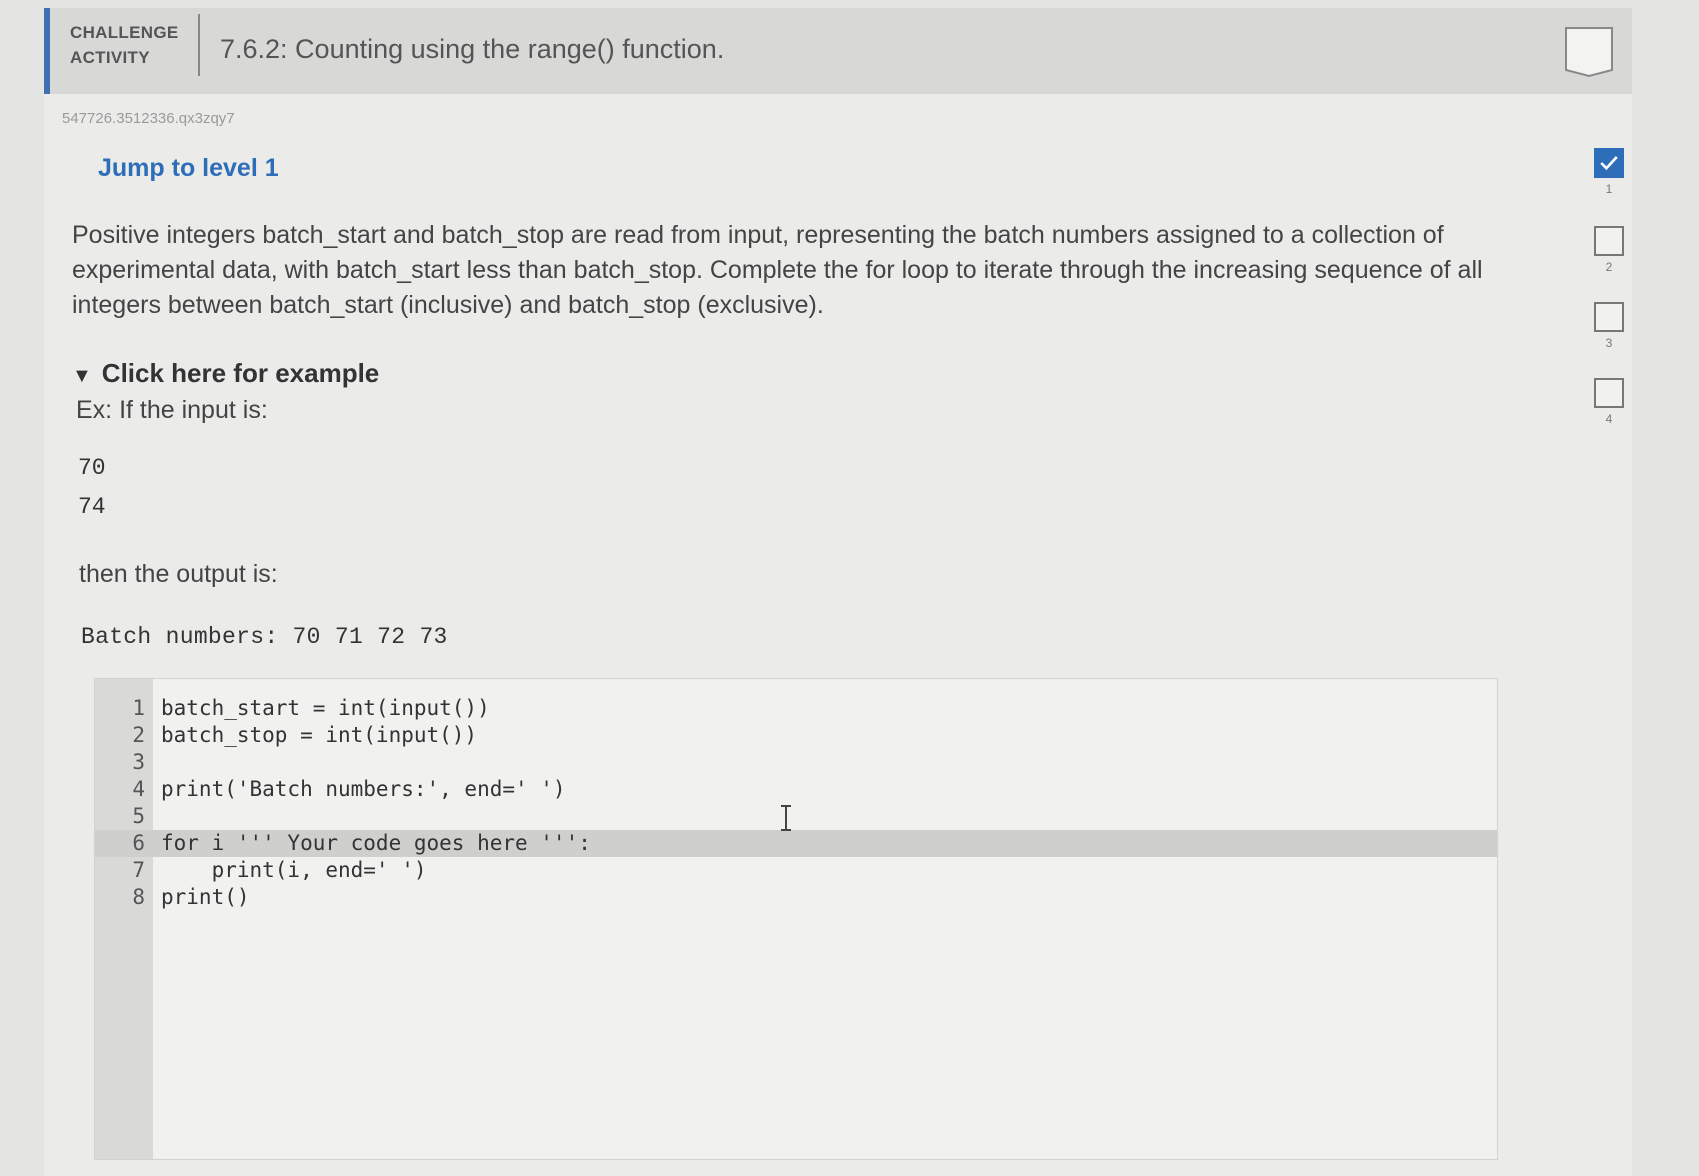 This screenshot has height=1176, width=1699. What do you see at coordinates (786, 818) in the screenshot?
I see `text-cursor-icon` at bounding box center [786, 818].